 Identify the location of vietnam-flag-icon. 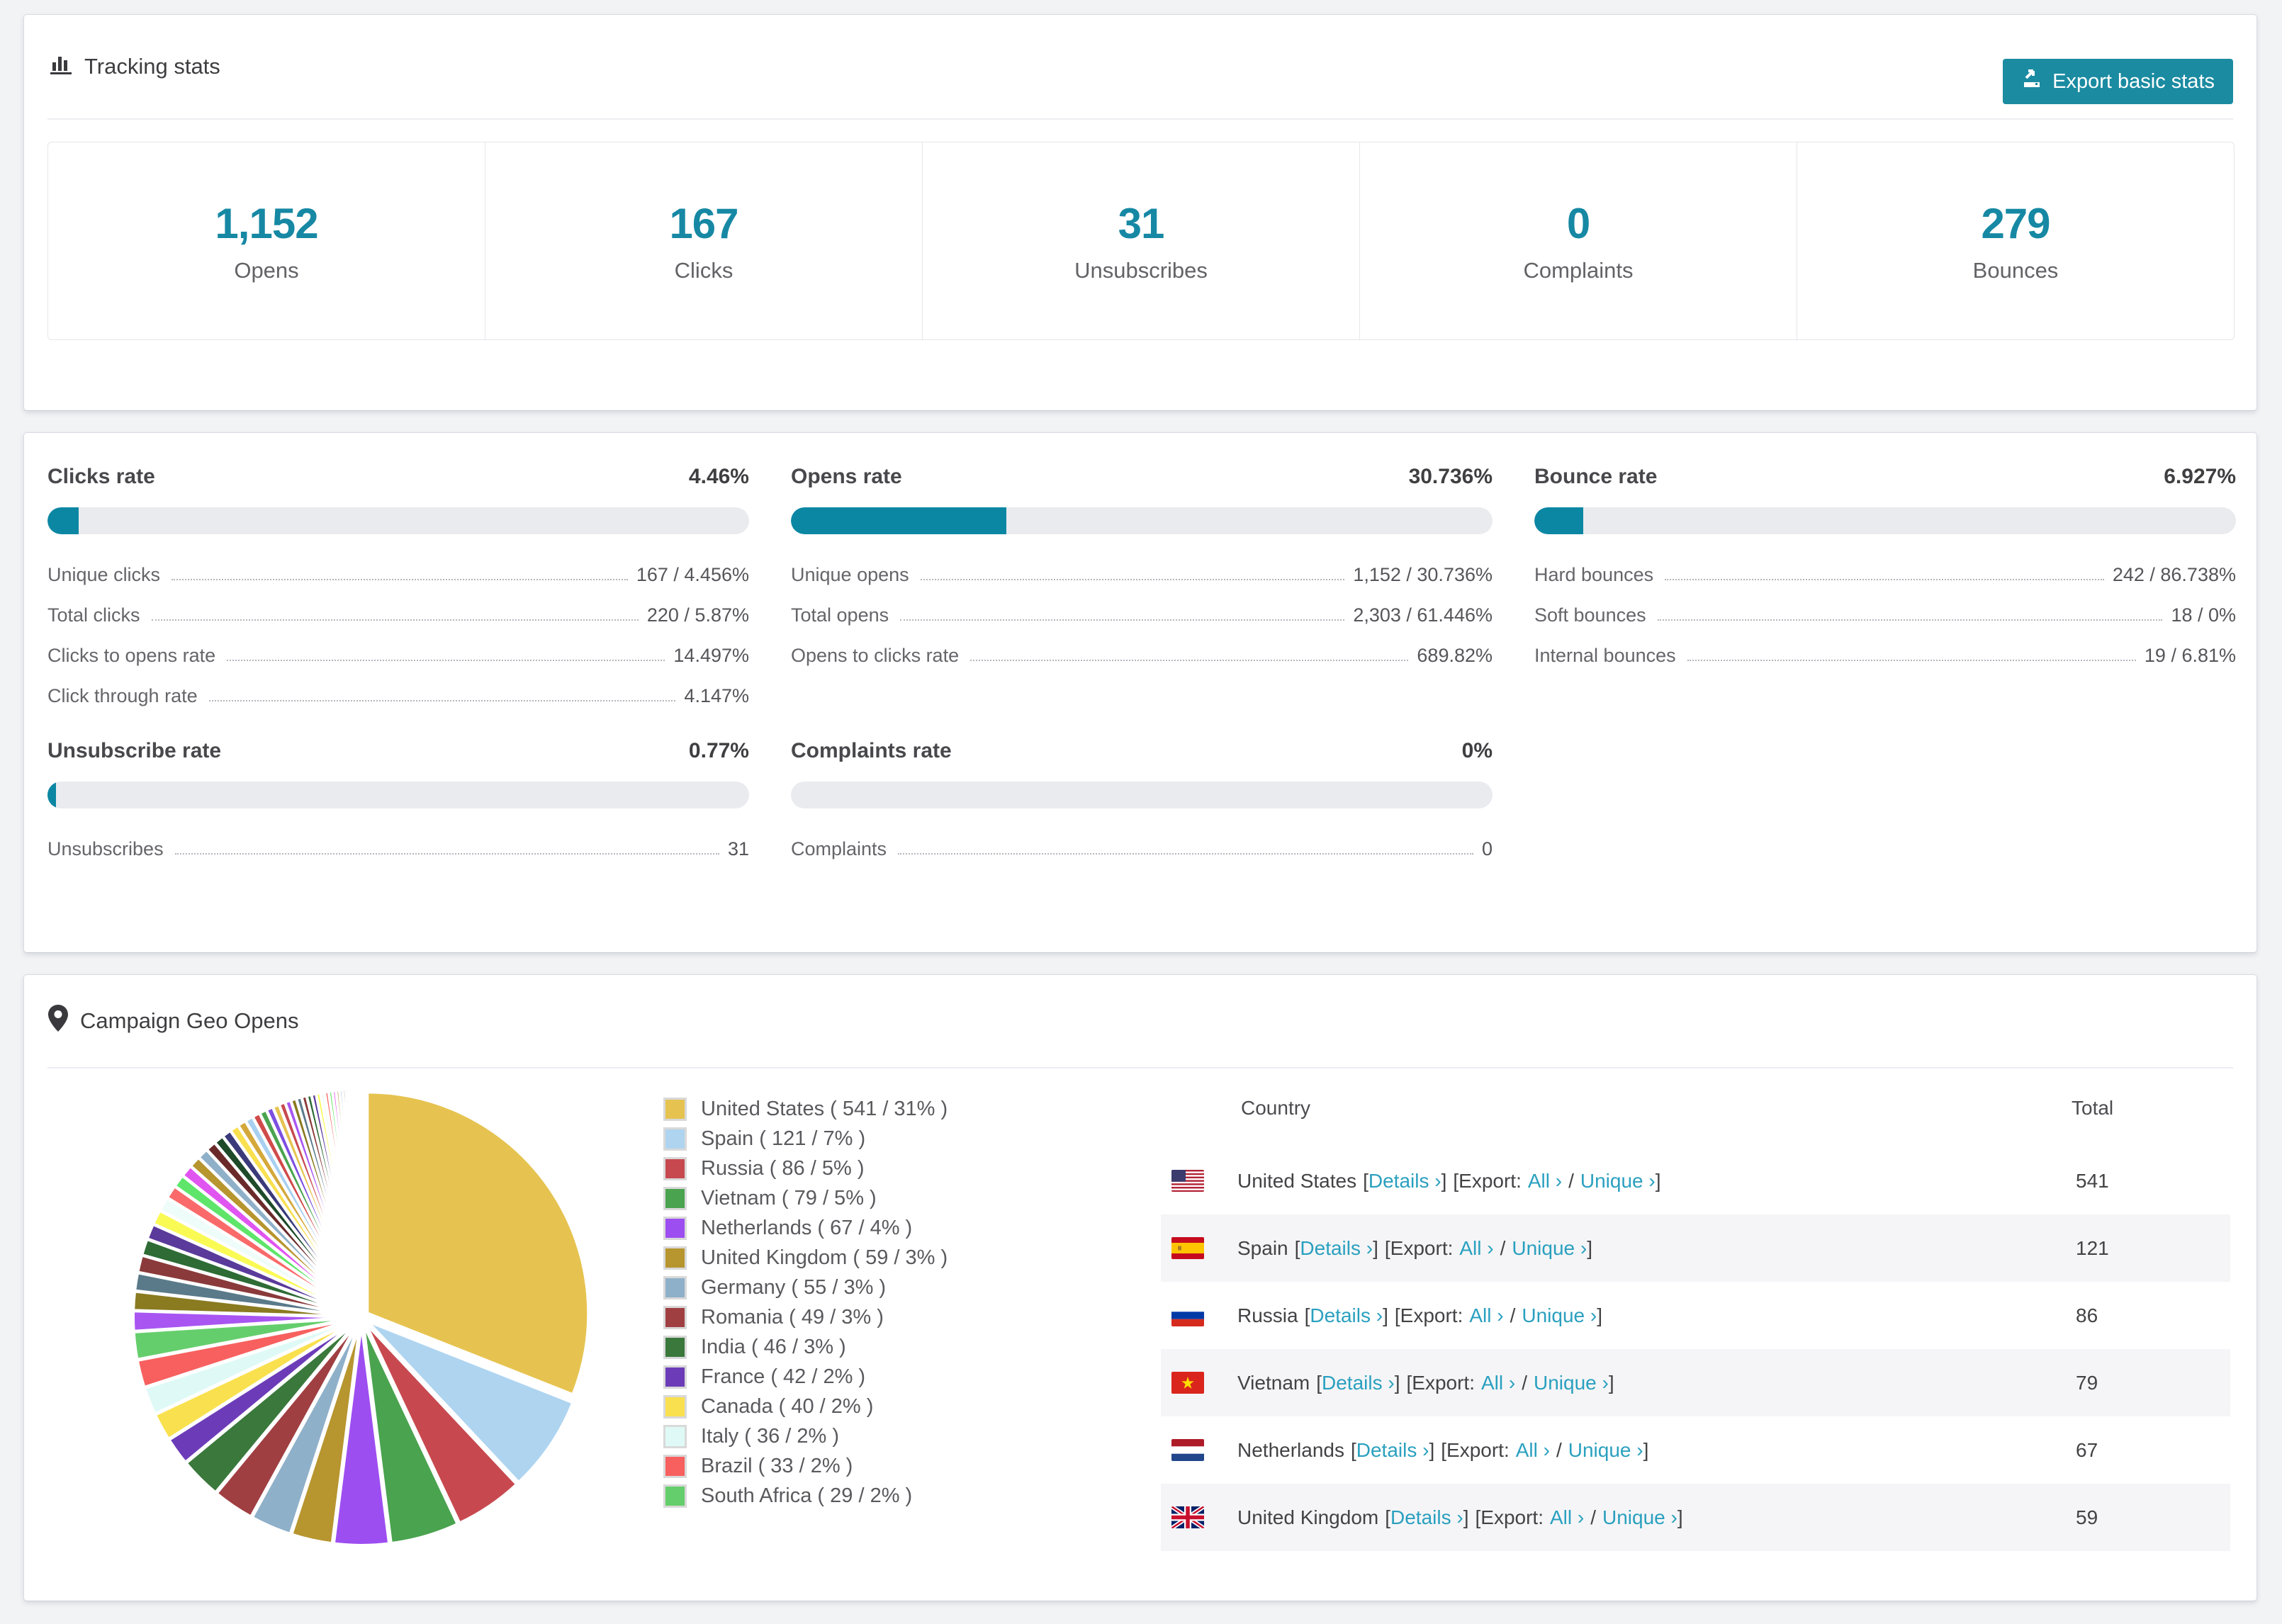
(1187, 1383).